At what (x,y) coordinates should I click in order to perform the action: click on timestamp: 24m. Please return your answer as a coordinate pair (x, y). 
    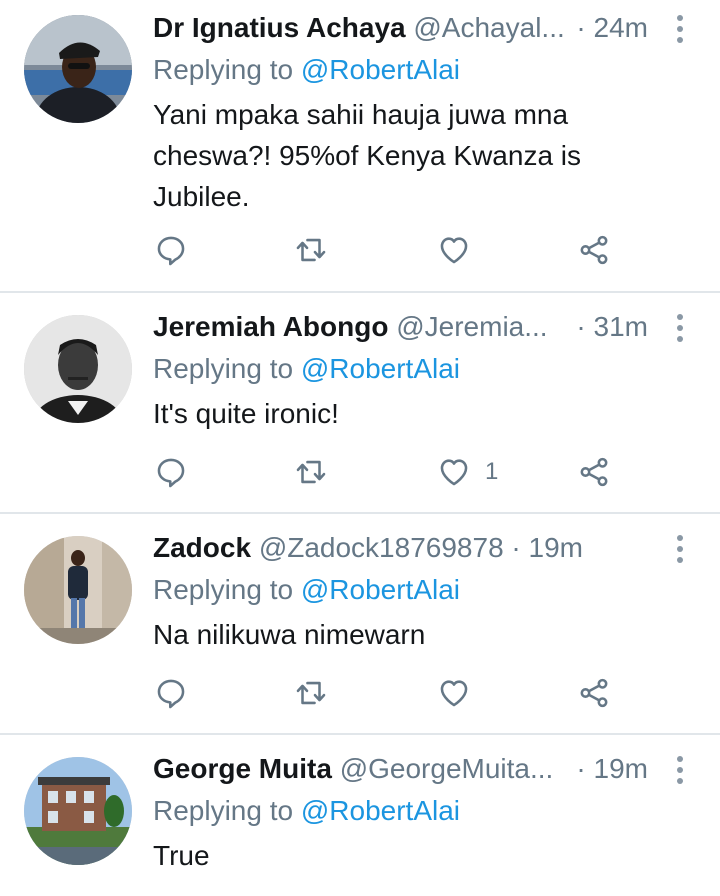
    Looking at the image, I should click on (621, 27).